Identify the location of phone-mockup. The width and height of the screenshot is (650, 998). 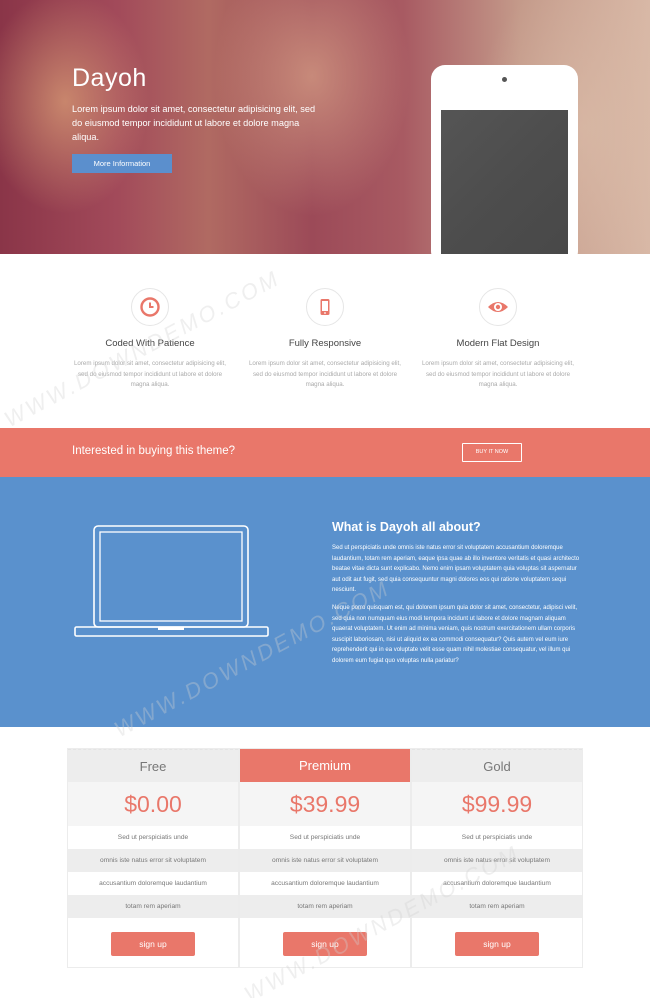
(504, 159).